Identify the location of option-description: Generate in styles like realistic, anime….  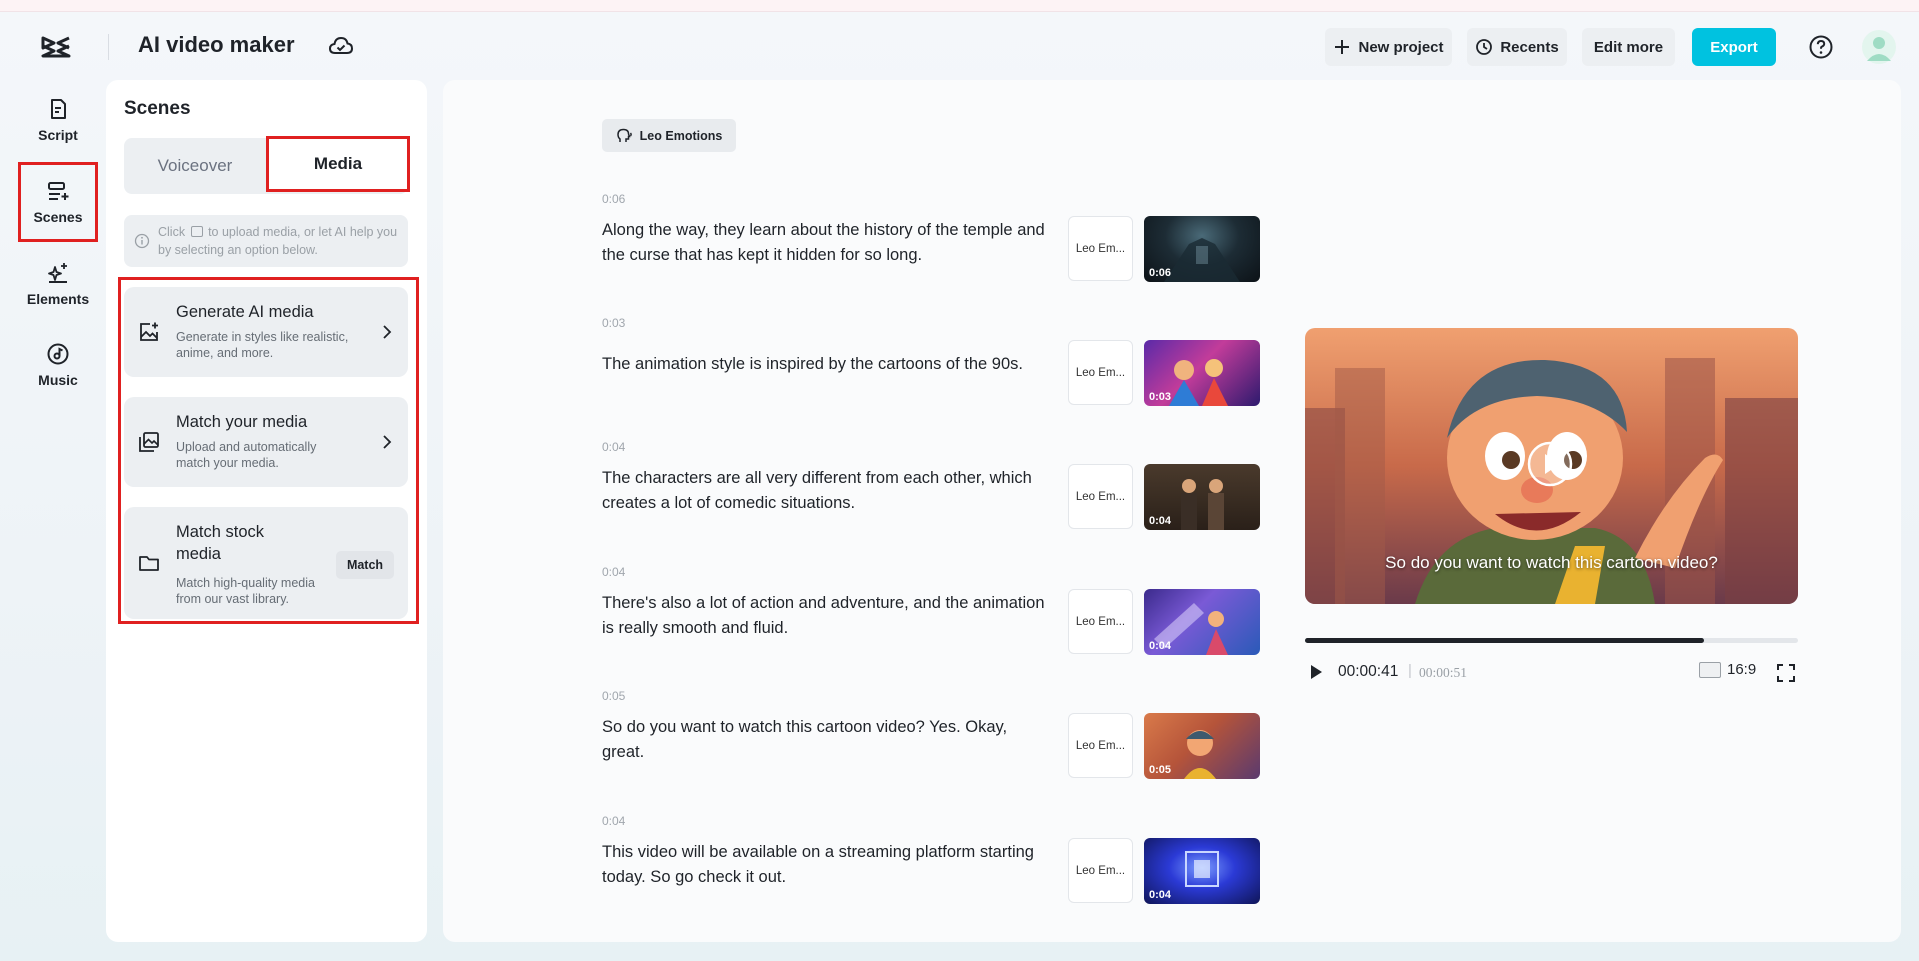
(262, 345).